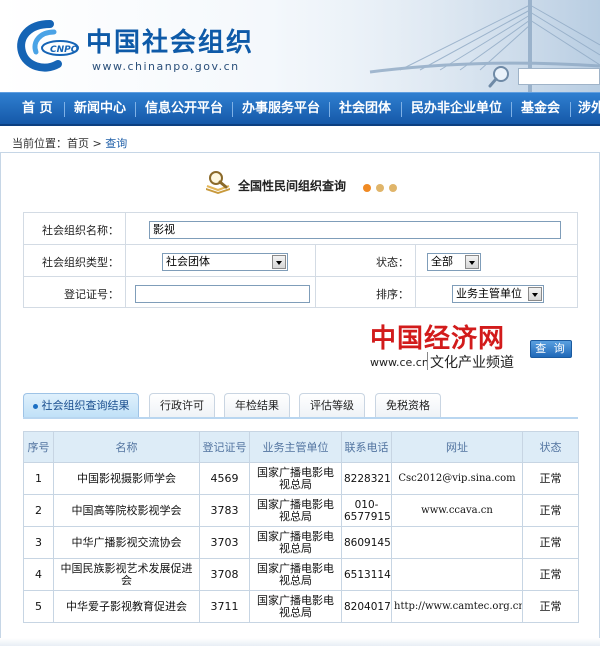  What do you see at coordinates (222, 294) in the screenshot?
I see `reg-number-input` at bounding box center [222, 294].